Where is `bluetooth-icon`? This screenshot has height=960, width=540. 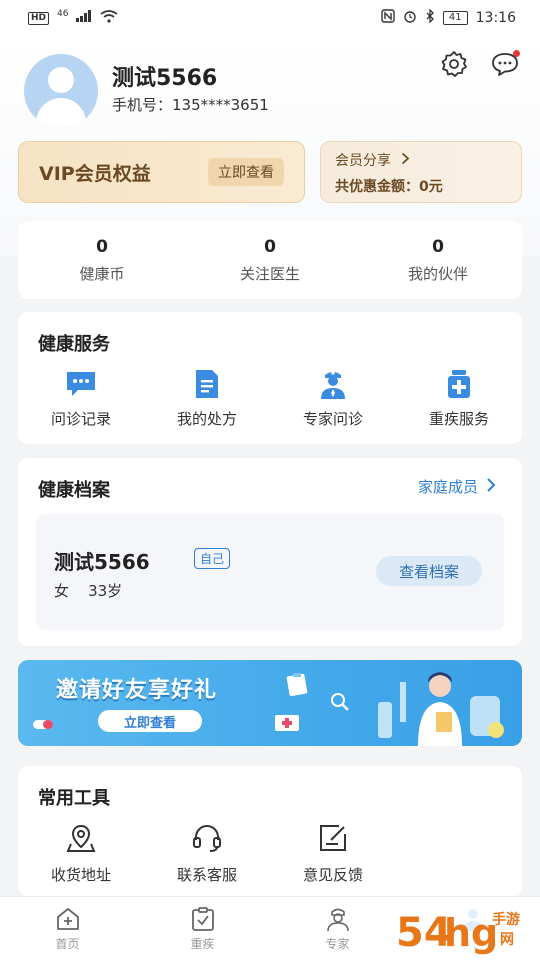
bluetooth-icon is located at coordinates (430, 17).